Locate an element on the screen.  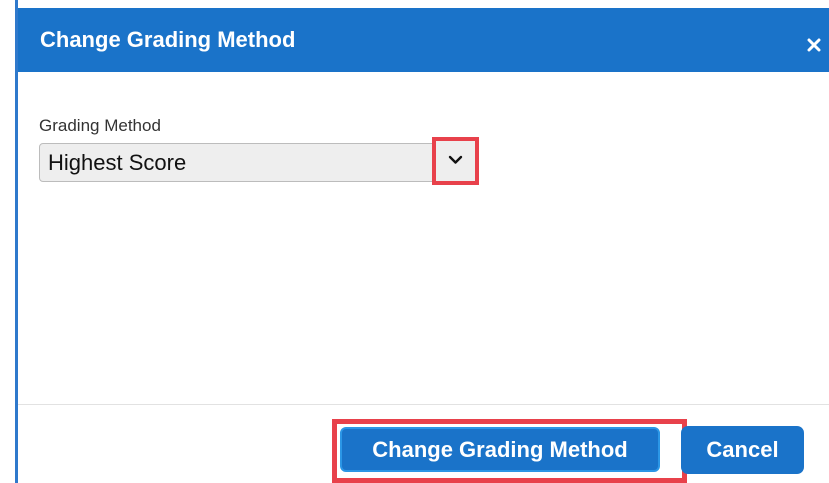
change-grading-method-button: Change Grading Method is located at coordinates (500, 449).